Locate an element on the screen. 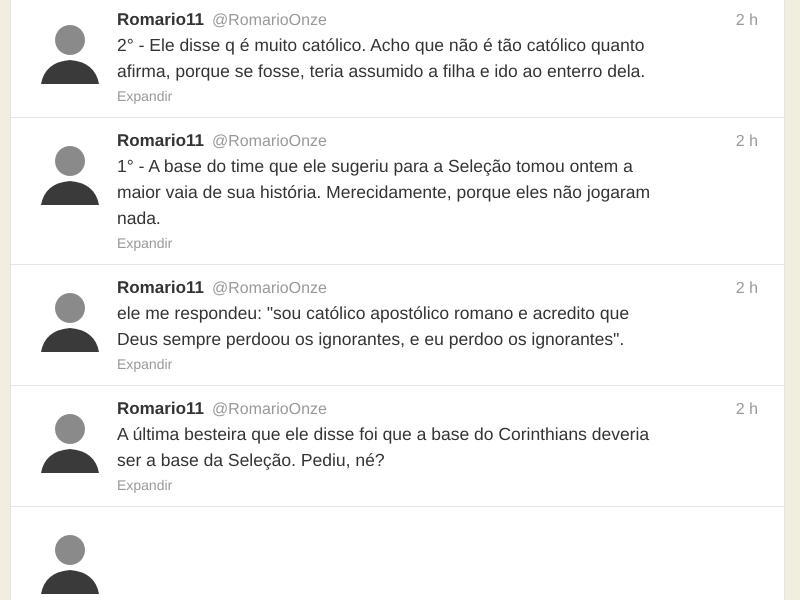 The image size is (800, 600). tweet-text: ele me respondeu: "sou católico apostólico romano e acredito que Deus sempre perdoou os ignorantes, e eu perdoo os ignorantes". is located at coordinates (373, 326).